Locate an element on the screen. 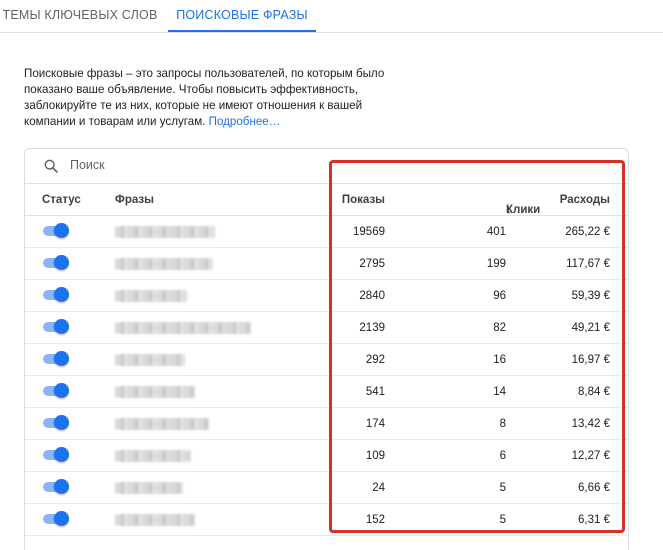 This screenshot has height=550, width=663. impressions-value: 541 is located at coordinates (375, 392).